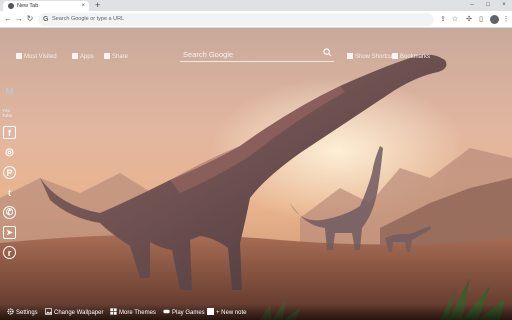  What do you see at coordinates (481, 19) in the screenshot?
I see `side-panel-icon: ▯` at bounding box center [481, 19].